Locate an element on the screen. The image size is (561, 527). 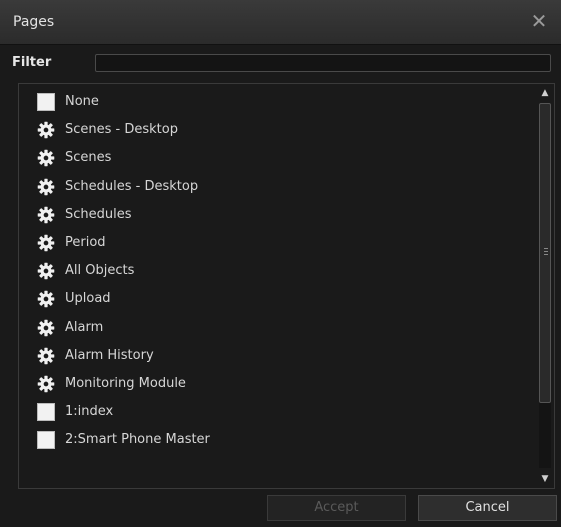
list-item-label: Schedules is located at coordinates (98, 214).